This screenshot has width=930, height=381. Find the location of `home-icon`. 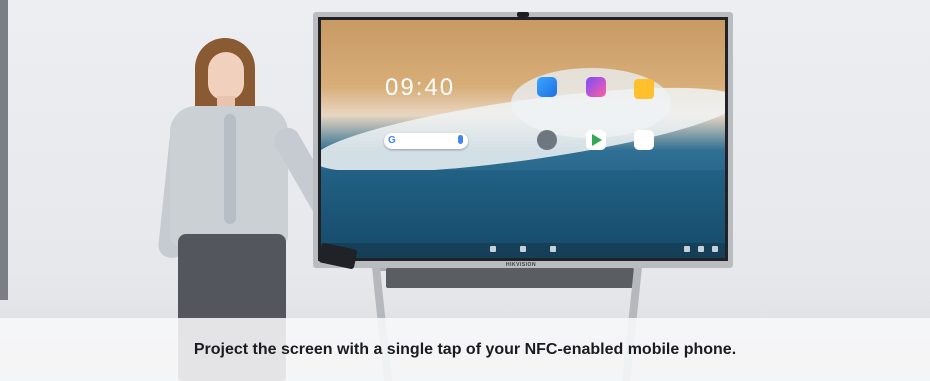

home-icon is located at coordinates (523, 249).